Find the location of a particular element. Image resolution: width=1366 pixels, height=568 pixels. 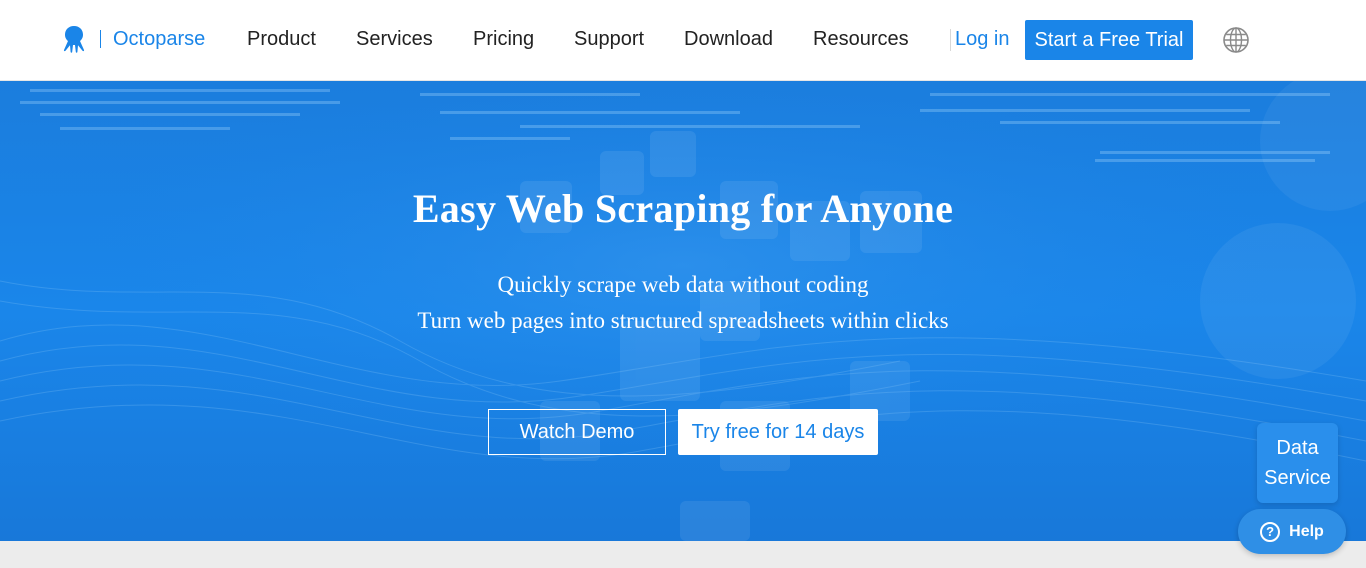

brand-name: Octoparse is located at coordinates (159, 38).